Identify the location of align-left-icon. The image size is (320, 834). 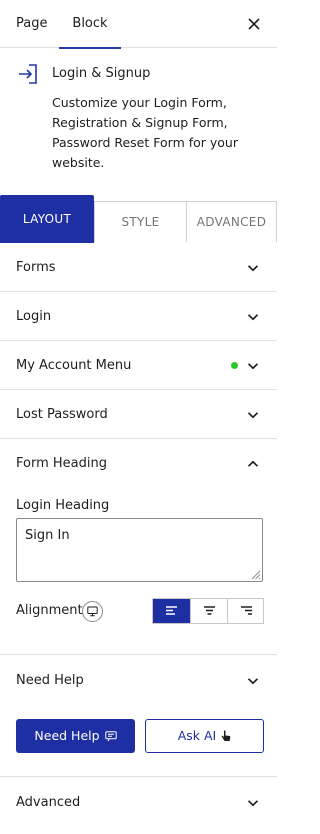
(171, 610).